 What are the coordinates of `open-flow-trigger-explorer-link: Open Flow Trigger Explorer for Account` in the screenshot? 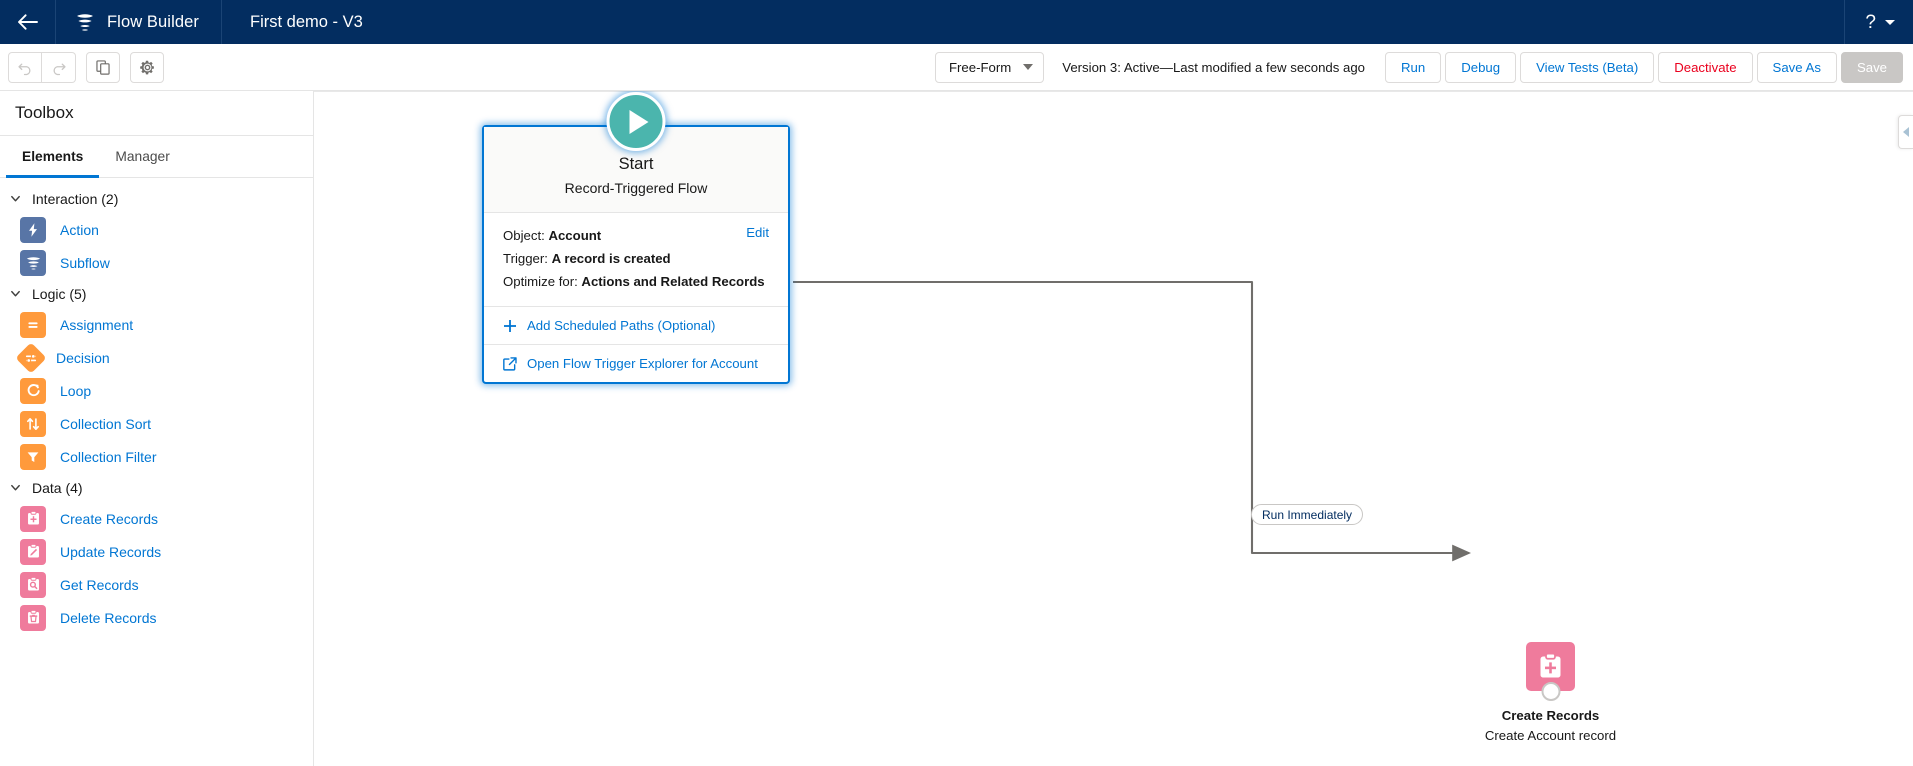 It's located at (636, 363).